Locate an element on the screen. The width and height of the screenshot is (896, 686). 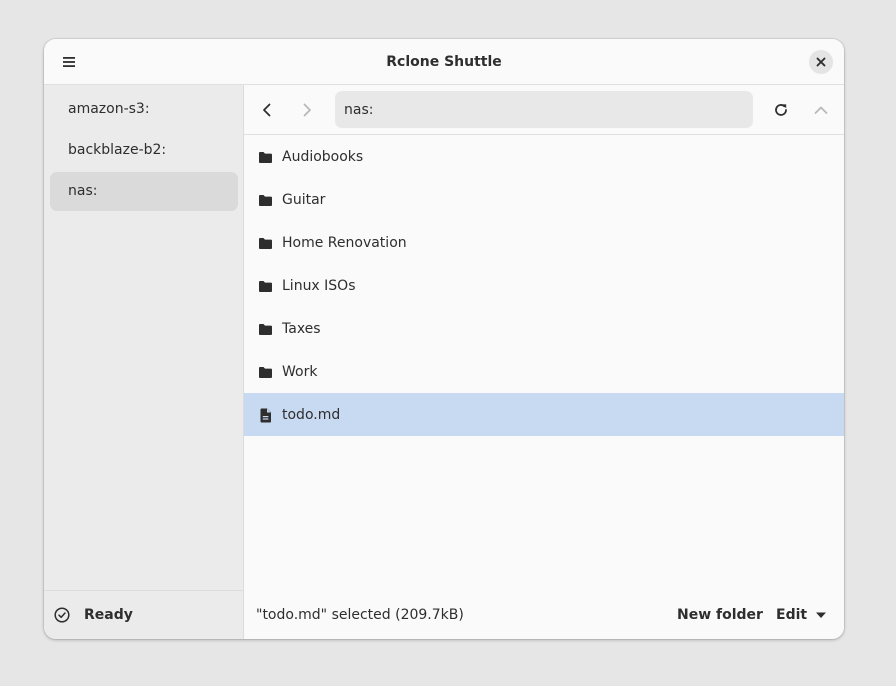
edit-label: Edit is located at coordinates (792, 615).